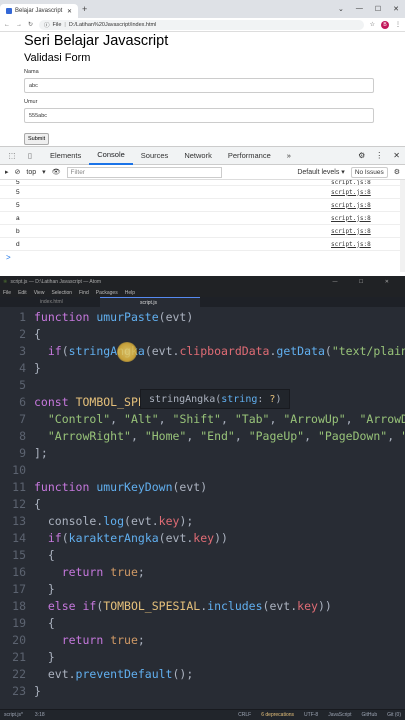 Image resolution: width=405 pixels, height=720 pixels. Describe the element at coordinates (31, 172) in the screenshot. I see `context-select: top` at that location.